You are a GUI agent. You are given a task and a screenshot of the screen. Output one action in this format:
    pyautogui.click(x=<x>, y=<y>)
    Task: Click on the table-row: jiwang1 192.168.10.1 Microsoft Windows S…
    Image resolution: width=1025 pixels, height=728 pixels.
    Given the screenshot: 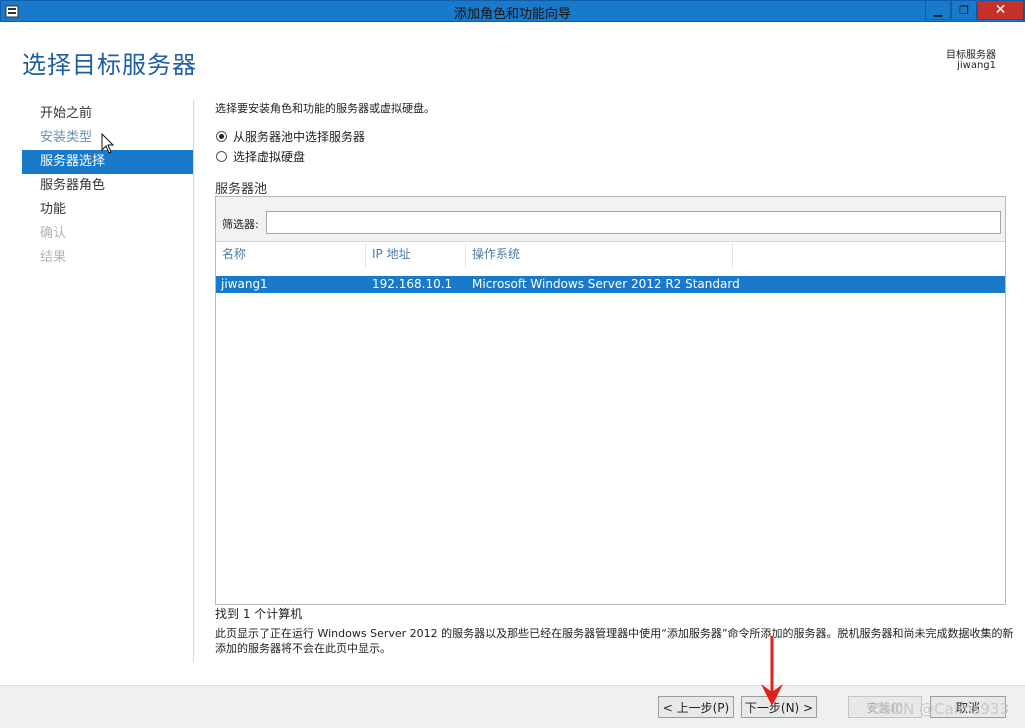 What is the action you would take?
    pyautogui.click(x=610, y=284)
    